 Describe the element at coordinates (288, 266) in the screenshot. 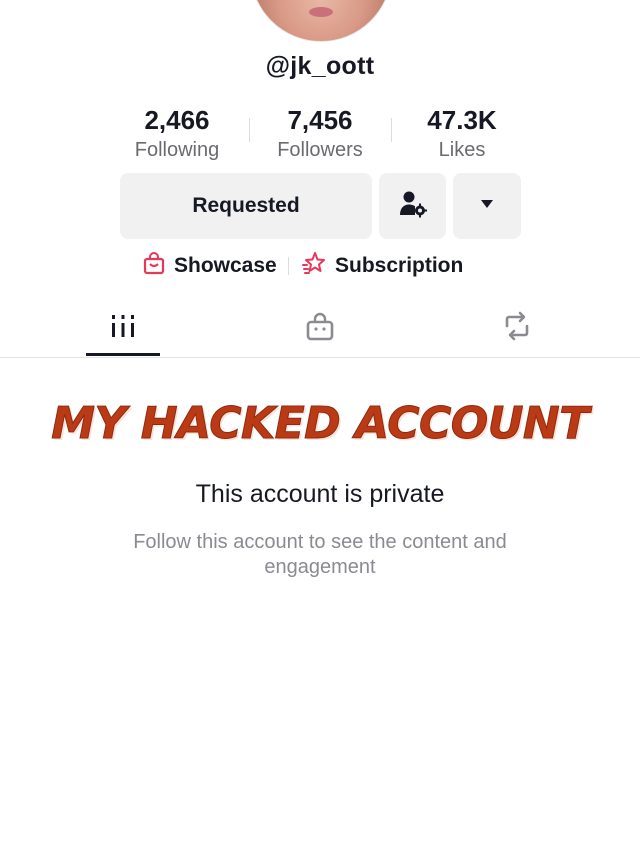

I see `links-divider` at that location.